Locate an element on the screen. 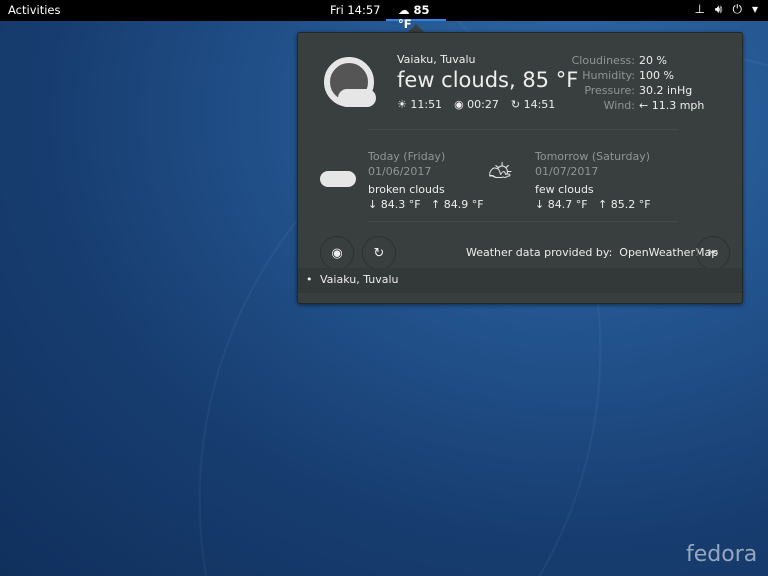  settings-button: ✂ is located at coordinates (713, 253).